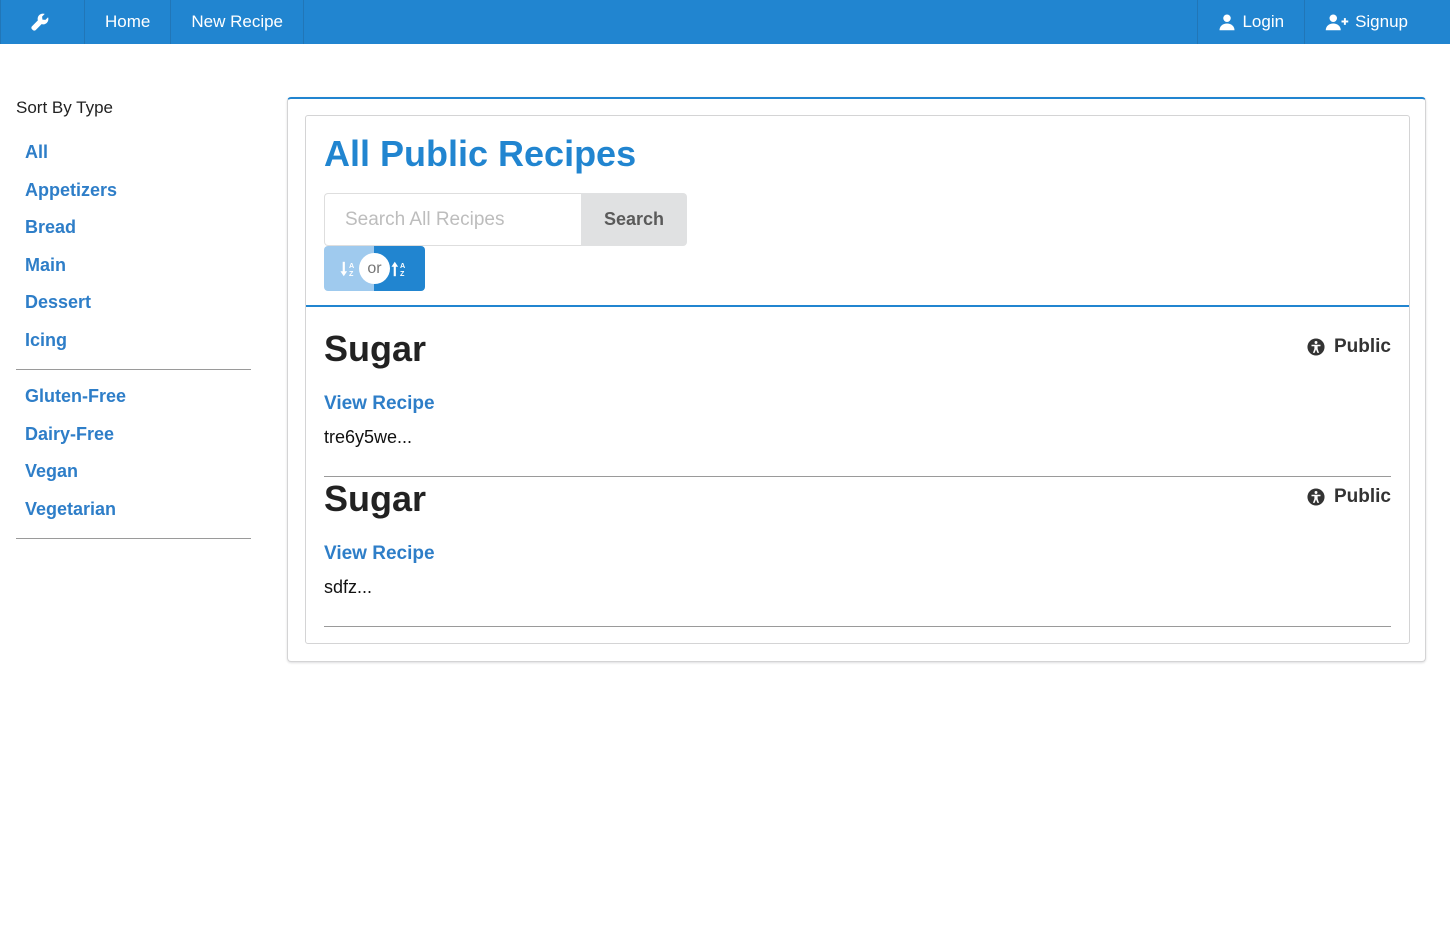 The image size is (1450, 934). I want to click on sidebar-heading: Sort By Type, so click(65, 107).